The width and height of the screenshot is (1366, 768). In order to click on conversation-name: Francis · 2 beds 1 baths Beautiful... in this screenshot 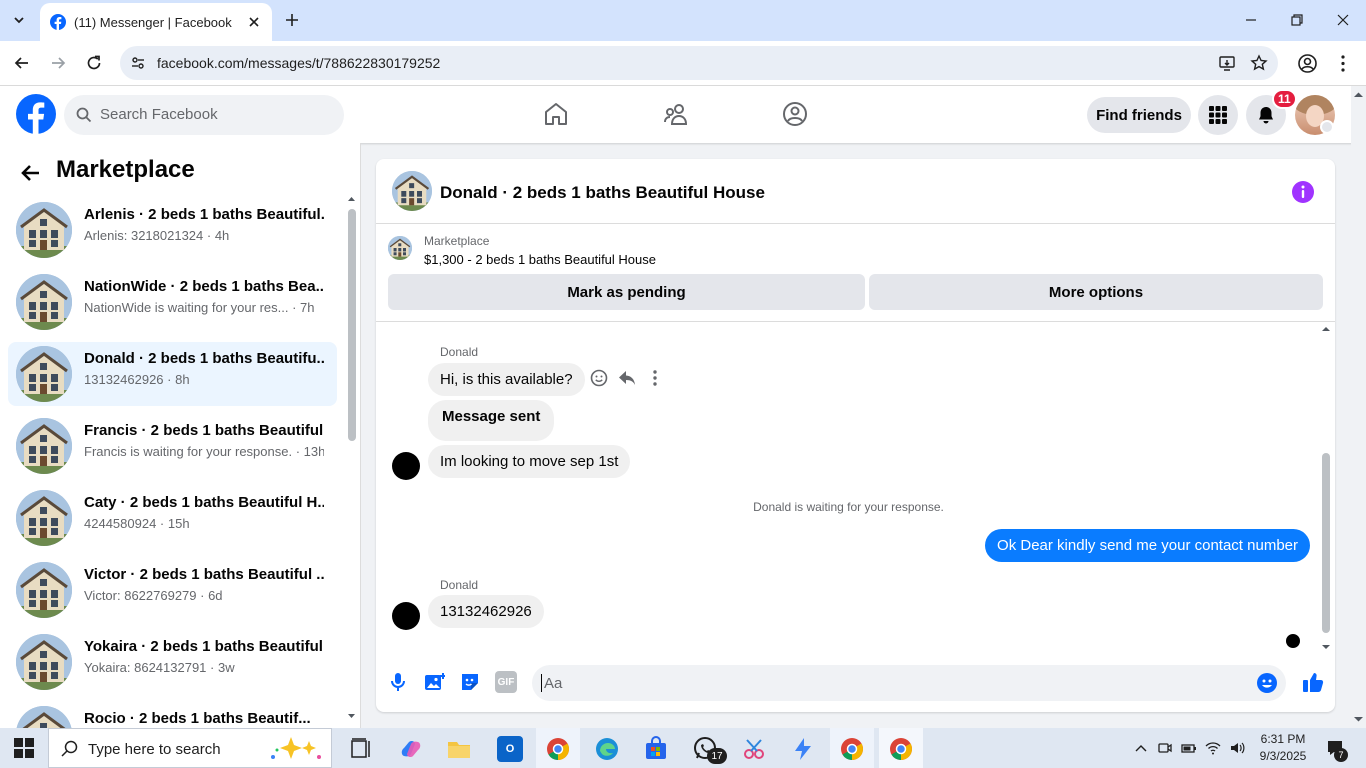, I will do `click(204, 430)`.